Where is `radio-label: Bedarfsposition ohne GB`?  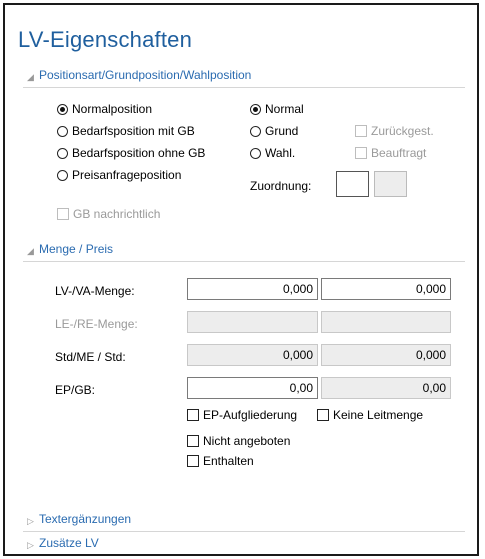 radio-label: Bedarfsposition ohne GB is located at coordinates (139, 153).